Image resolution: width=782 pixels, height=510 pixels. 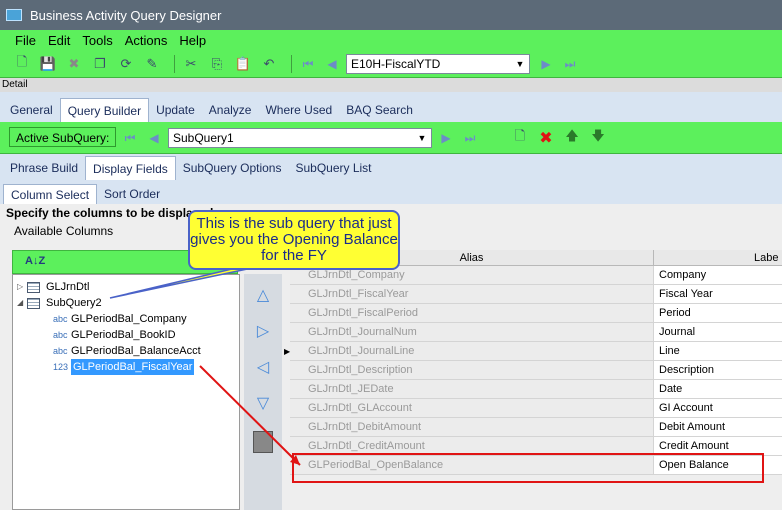 I want to click on label-cell: Period, so click(x=718, y=313).